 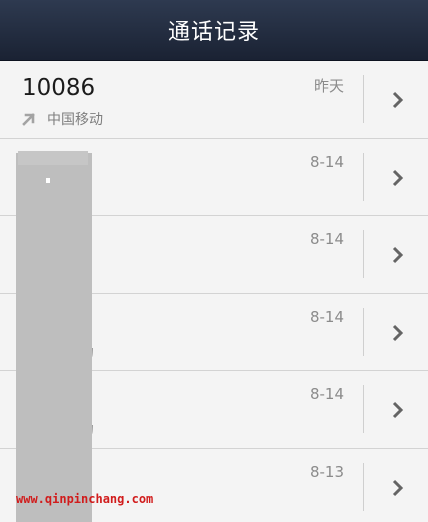 What do you see at coordinates (326, 471) in the screenshot?
I see `call-date: 8-13` at bounding box center [326, 471].